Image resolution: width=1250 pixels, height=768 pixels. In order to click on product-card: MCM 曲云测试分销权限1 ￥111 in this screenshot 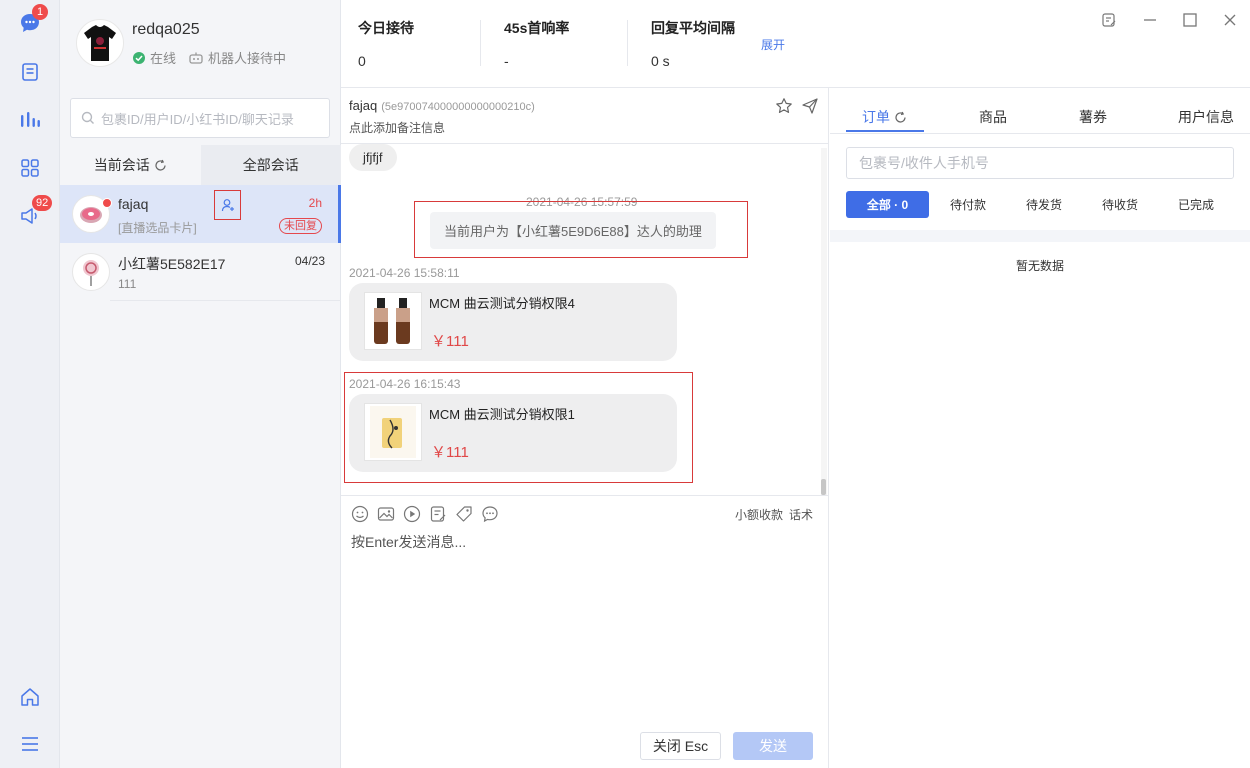, I will do `click(513, 433)`.